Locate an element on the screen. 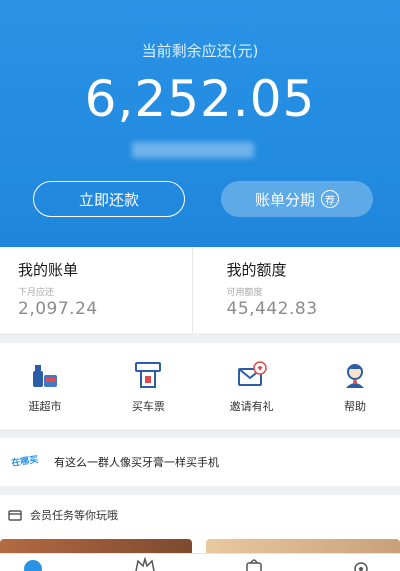  member-tasks-header: 会员任务等你玩哦 is located at coordinates (200, 509).